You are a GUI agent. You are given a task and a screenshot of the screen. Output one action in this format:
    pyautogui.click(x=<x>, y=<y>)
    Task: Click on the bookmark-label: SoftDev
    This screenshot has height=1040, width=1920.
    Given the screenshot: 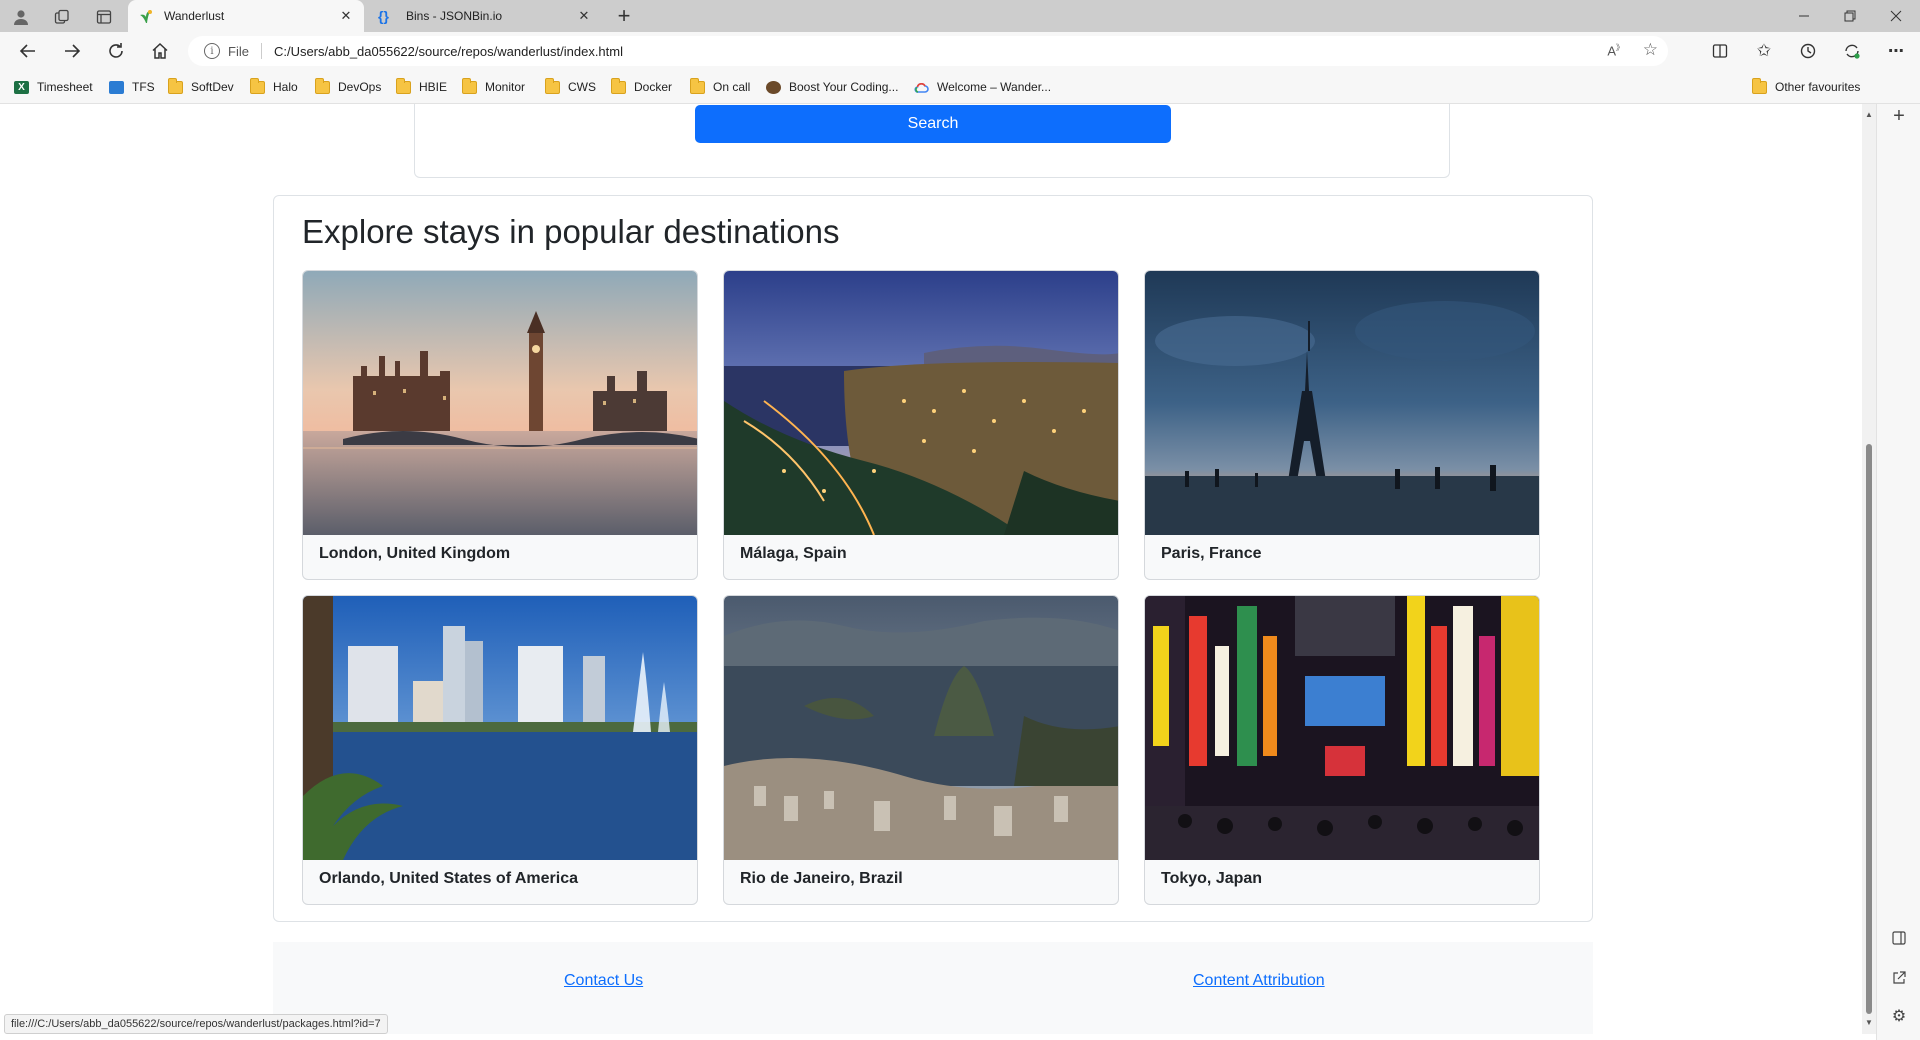 What is the action you would take?
    pyautogui.click(x=212, y=87)
    